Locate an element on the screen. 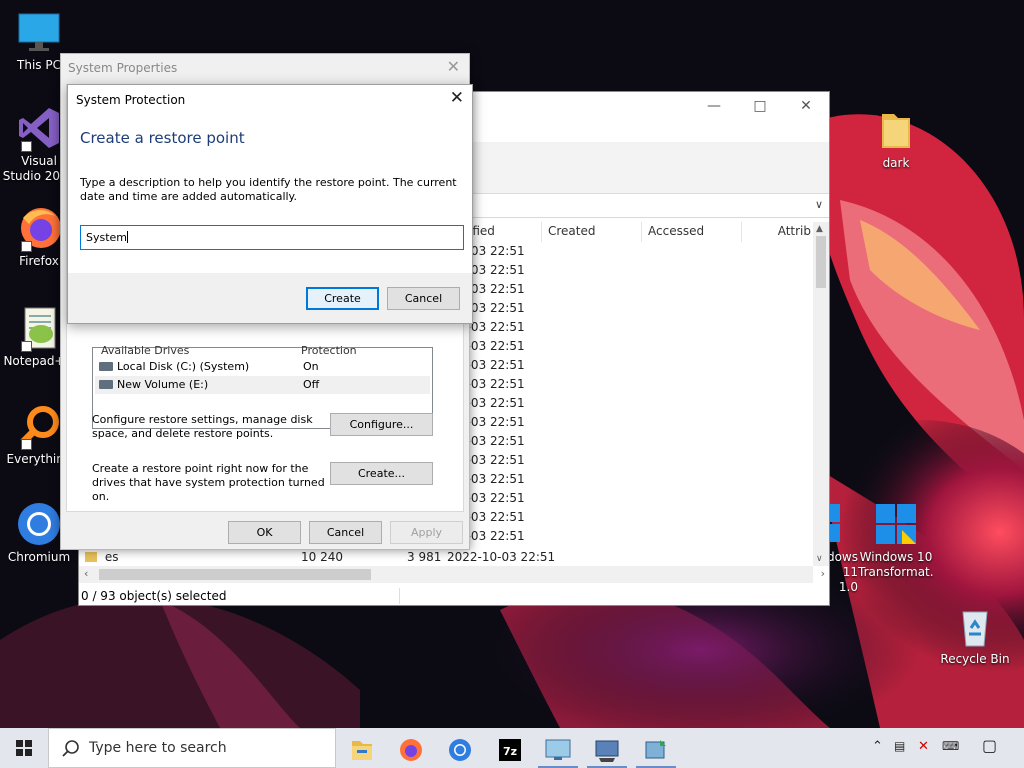 This screenshot has height=768, width=1024. file-size: 10 240 is located at coordinates (322, 557).